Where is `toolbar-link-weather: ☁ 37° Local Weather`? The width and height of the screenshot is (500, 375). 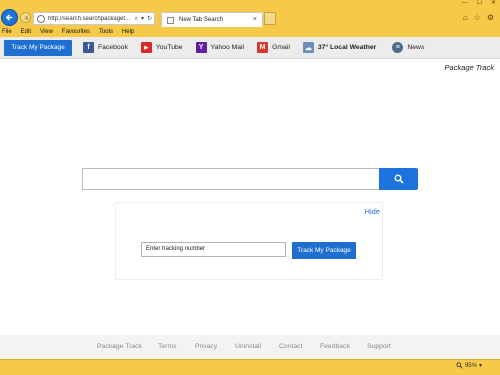 toolbar-link-weather: ☁ 37° Local Weather is located at coordinates (339, 47).